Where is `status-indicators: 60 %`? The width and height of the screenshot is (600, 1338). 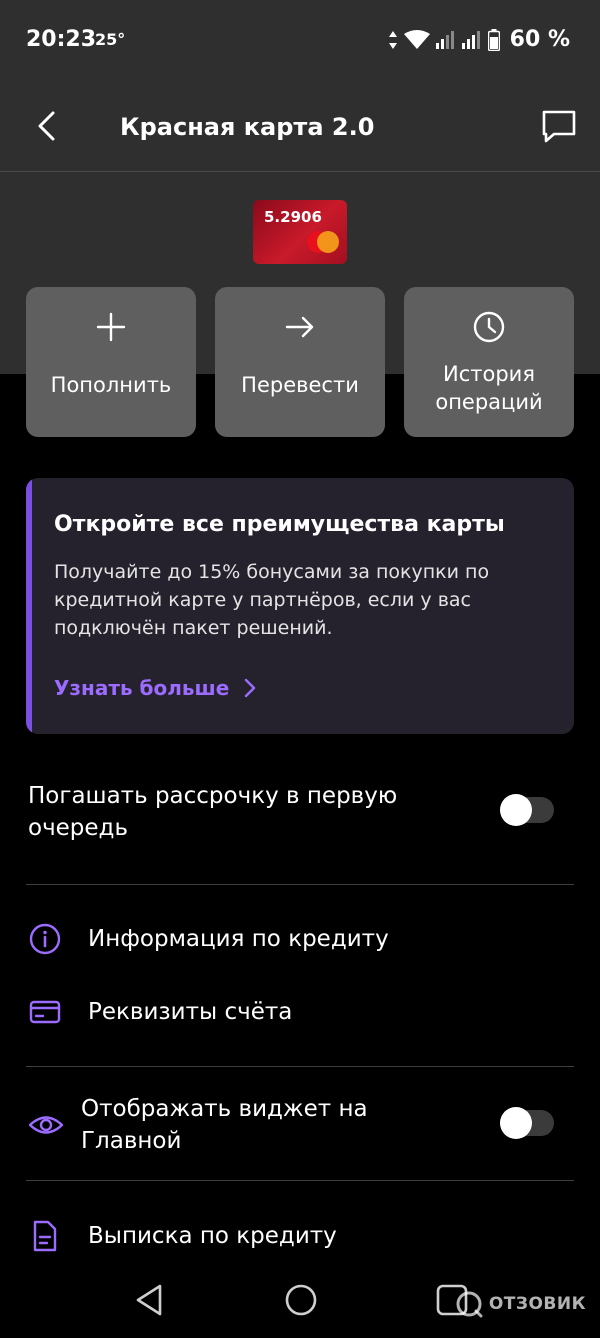 status-indicators: 60 % is located at coordinates (479, 39).